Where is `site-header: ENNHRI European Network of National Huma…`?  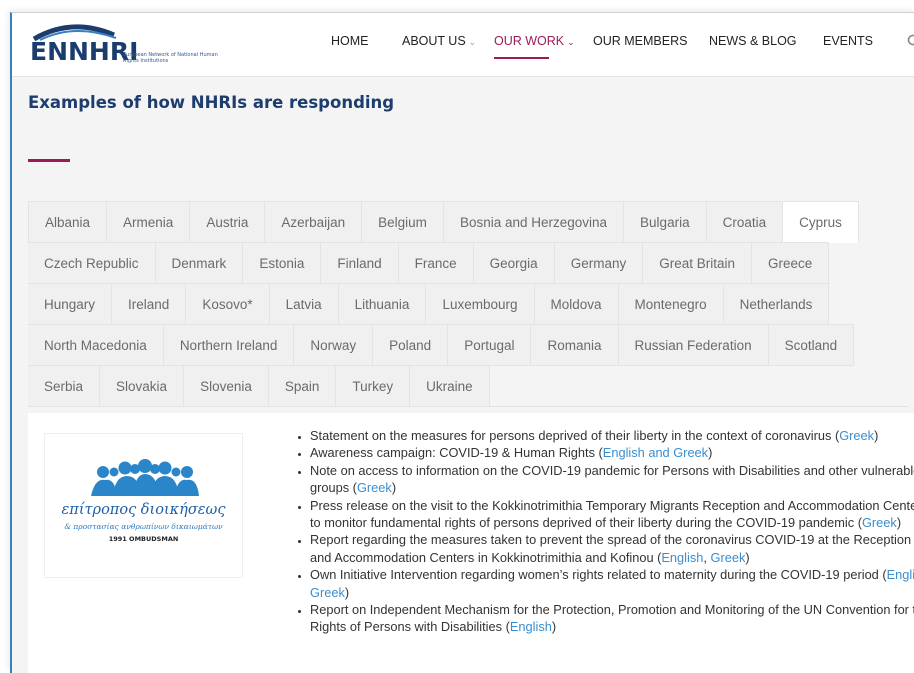 site-header: ENNHRI European Network of National Huma… is located at coordinates (463, 45).